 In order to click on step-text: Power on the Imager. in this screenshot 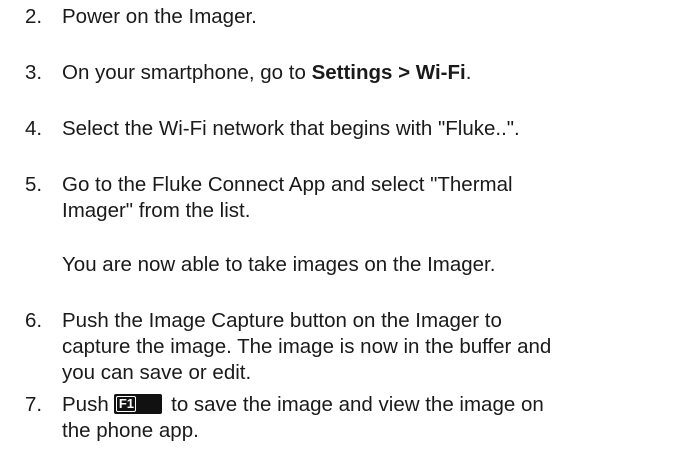, I will do `click(159, 16)`.